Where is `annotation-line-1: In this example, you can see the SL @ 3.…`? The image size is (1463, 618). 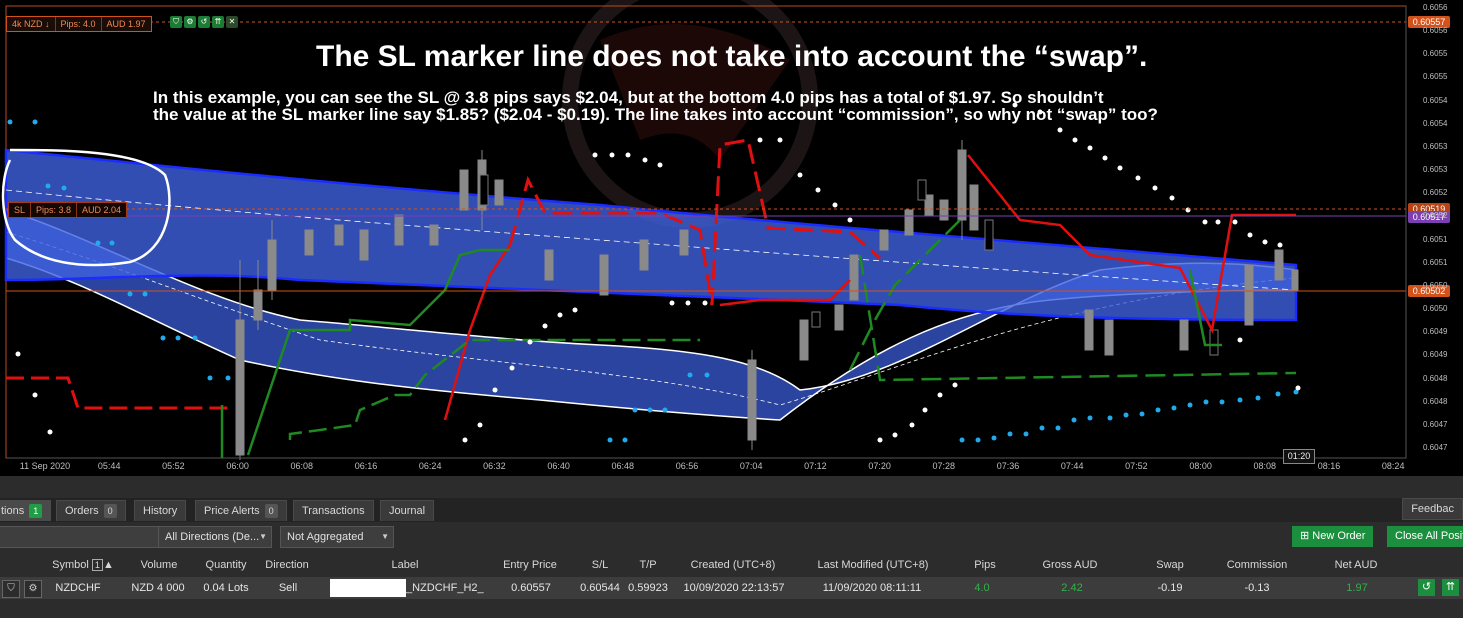 annotation-line-1: In this example, you can see the SL @ 3.… is located at coordinates (628, 97).